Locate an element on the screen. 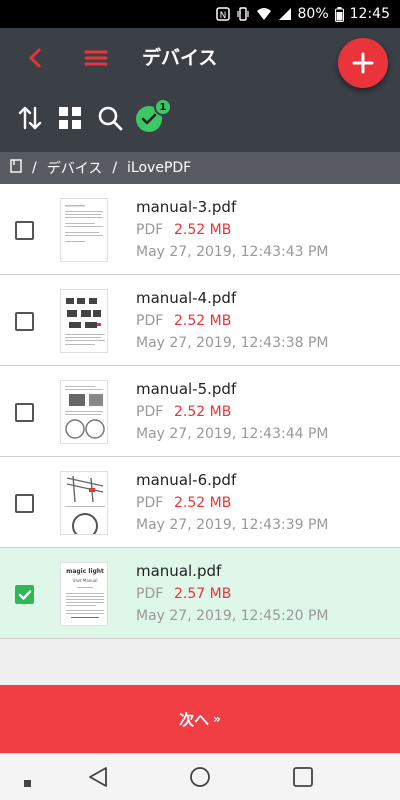 This screenshot has height=800, width=400. pdf-thumbnail: magic light User Manual is located at coordinates (84, 594).